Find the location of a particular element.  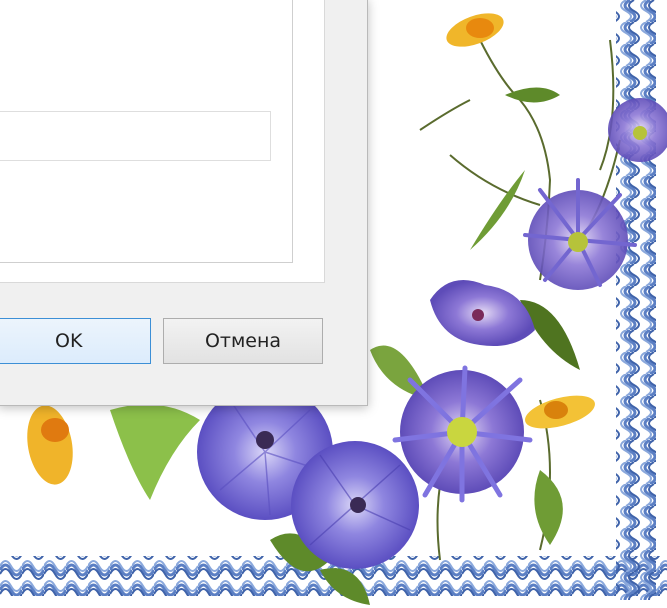

text-input-field is located at coordinates (135, 136).